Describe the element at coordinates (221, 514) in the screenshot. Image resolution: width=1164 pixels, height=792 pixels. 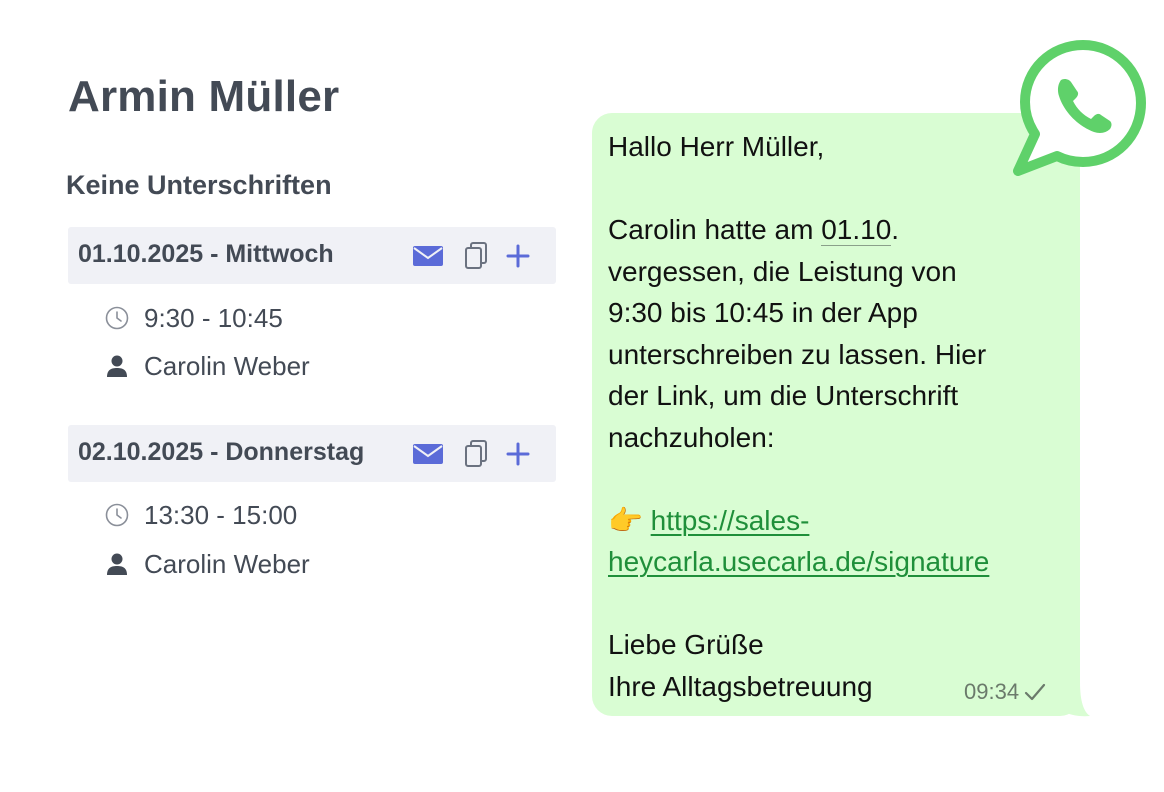
I see `appointment-time: 13:30 - 15:00` at that location.